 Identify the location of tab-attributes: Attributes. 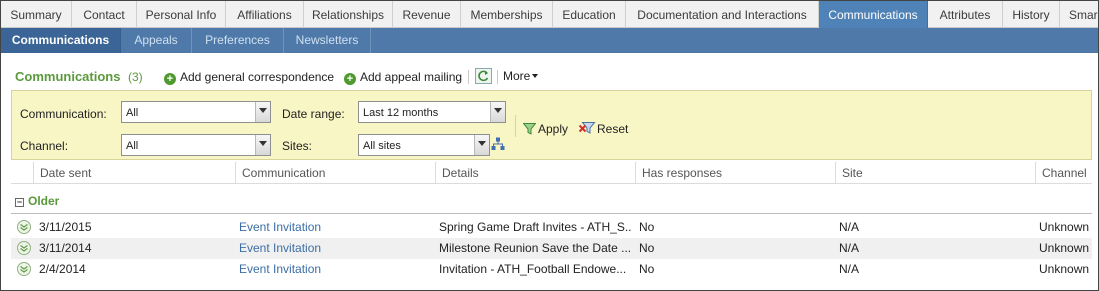
(965, 14).